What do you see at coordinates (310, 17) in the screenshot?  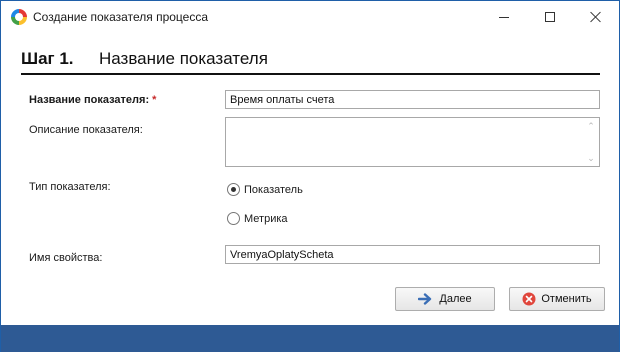 I see `title-bar: Создание показателя процесса` at bounding box center [310, 17].